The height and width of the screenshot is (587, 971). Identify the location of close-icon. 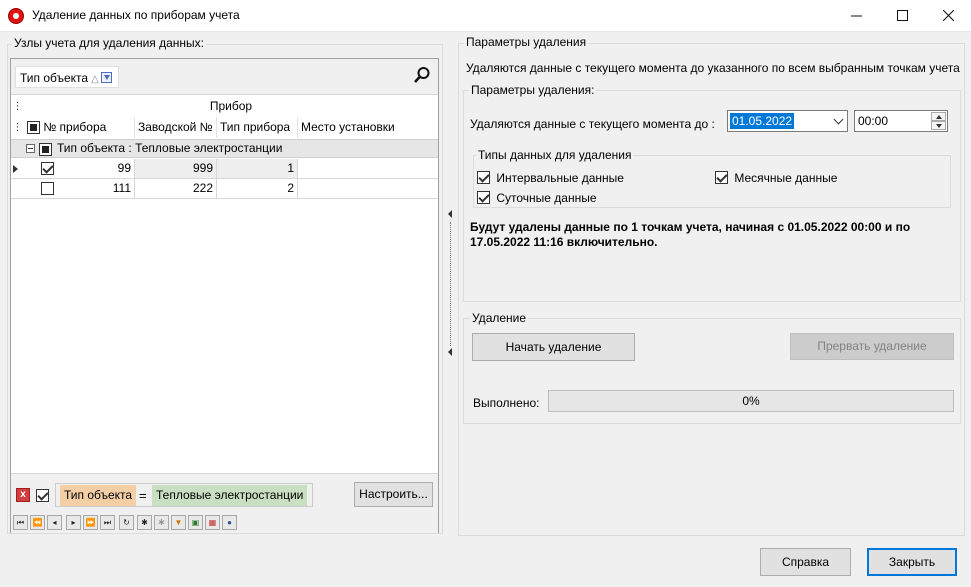
(948, 15).